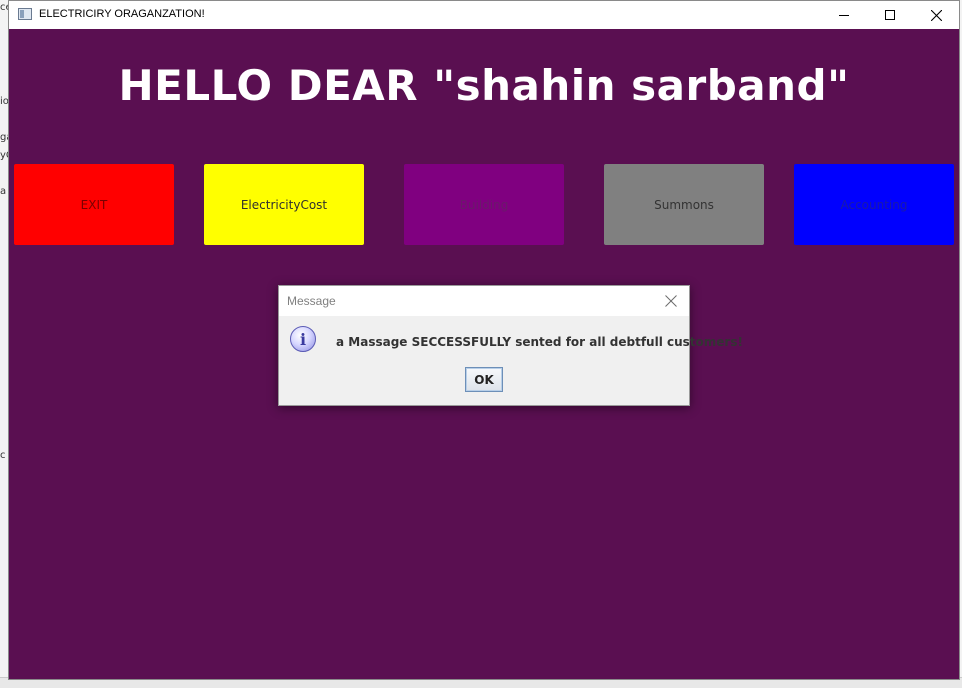  I want to click on minimize-button, so click(844, 15).